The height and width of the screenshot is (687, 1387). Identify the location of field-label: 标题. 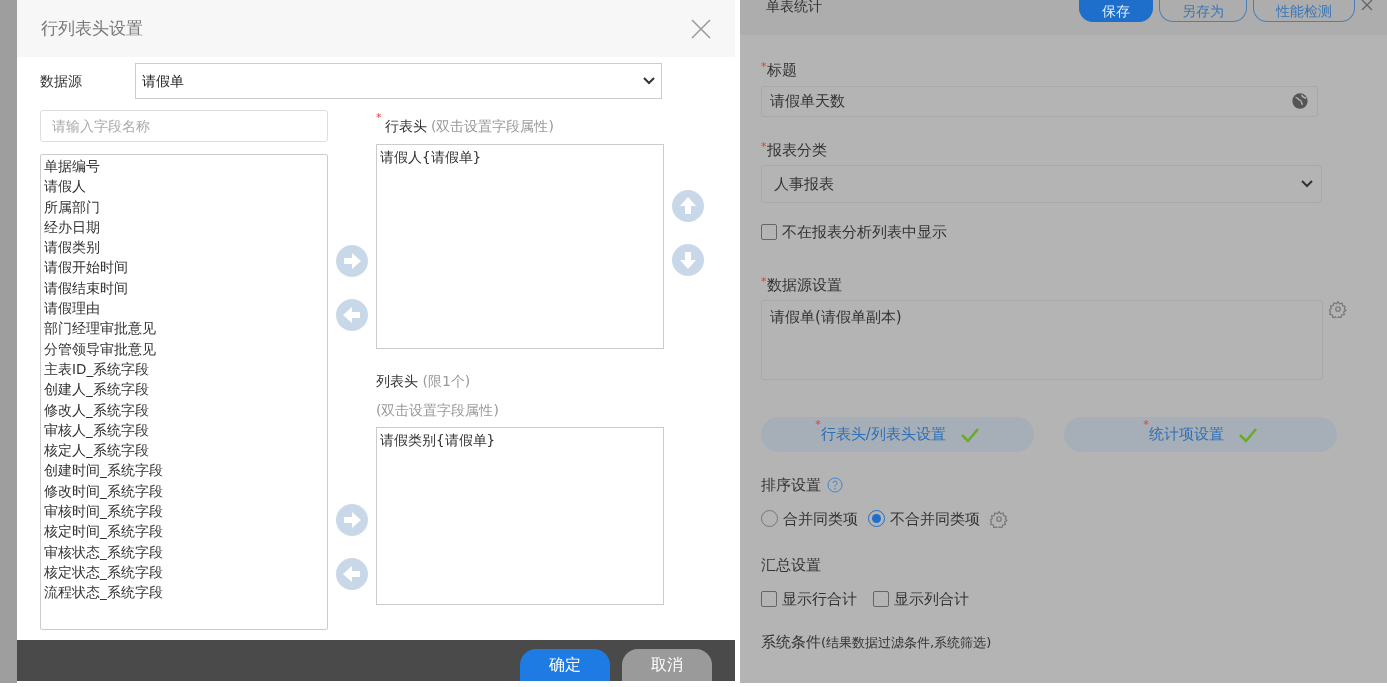
(781, 70).